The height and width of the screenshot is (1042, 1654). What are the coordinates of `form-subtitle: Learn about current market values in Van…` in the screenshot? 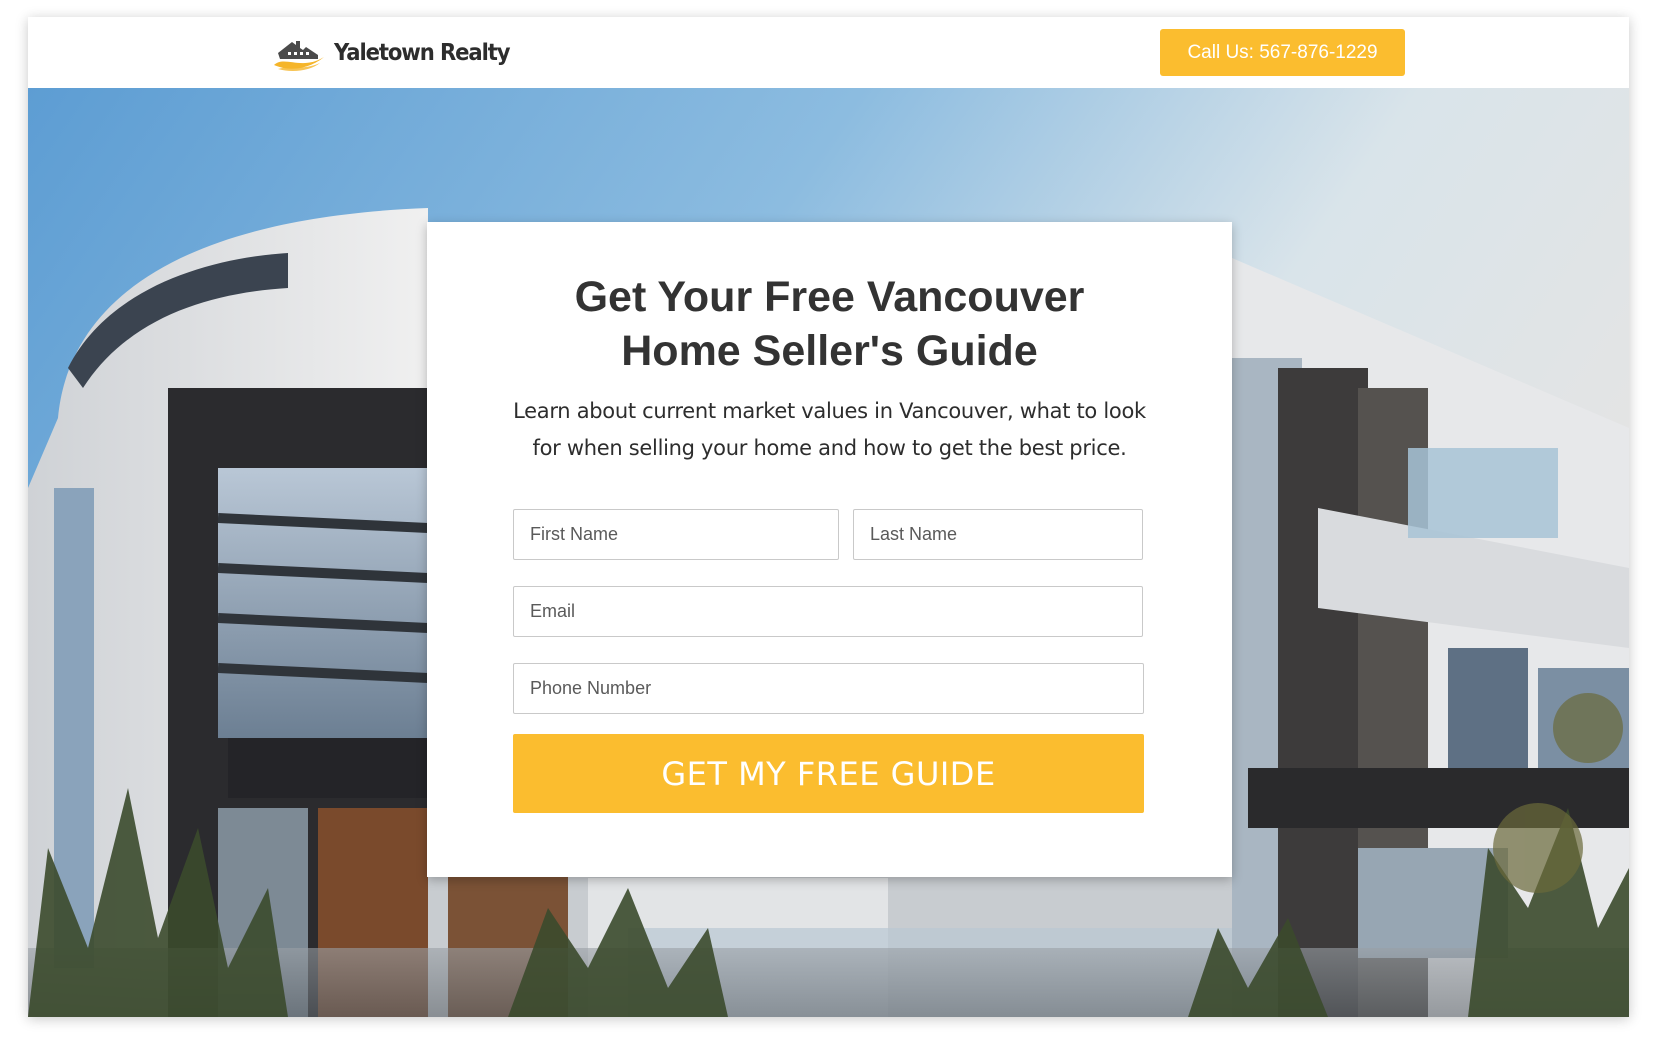 It's located at (829, 430).